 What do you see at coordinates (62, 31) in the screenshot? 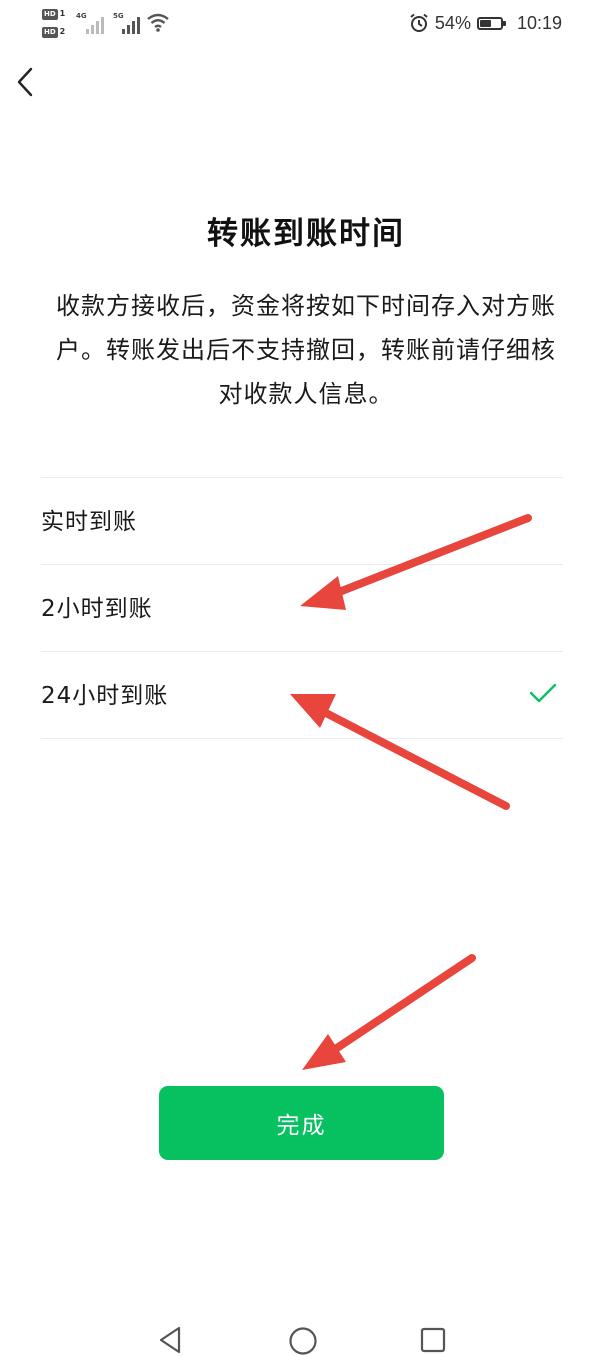
I see `sim2-num: 2` at bounding box center [62, 31].